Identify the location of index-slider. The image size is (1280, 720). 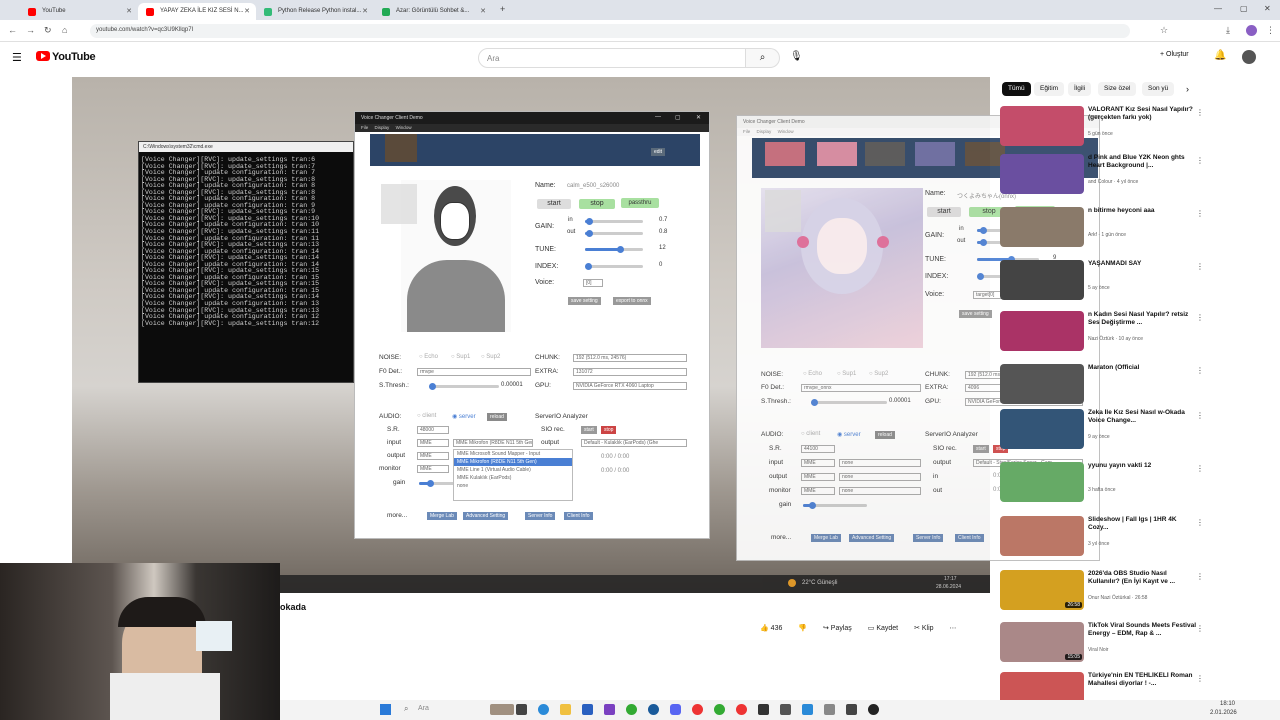
(614, 266).